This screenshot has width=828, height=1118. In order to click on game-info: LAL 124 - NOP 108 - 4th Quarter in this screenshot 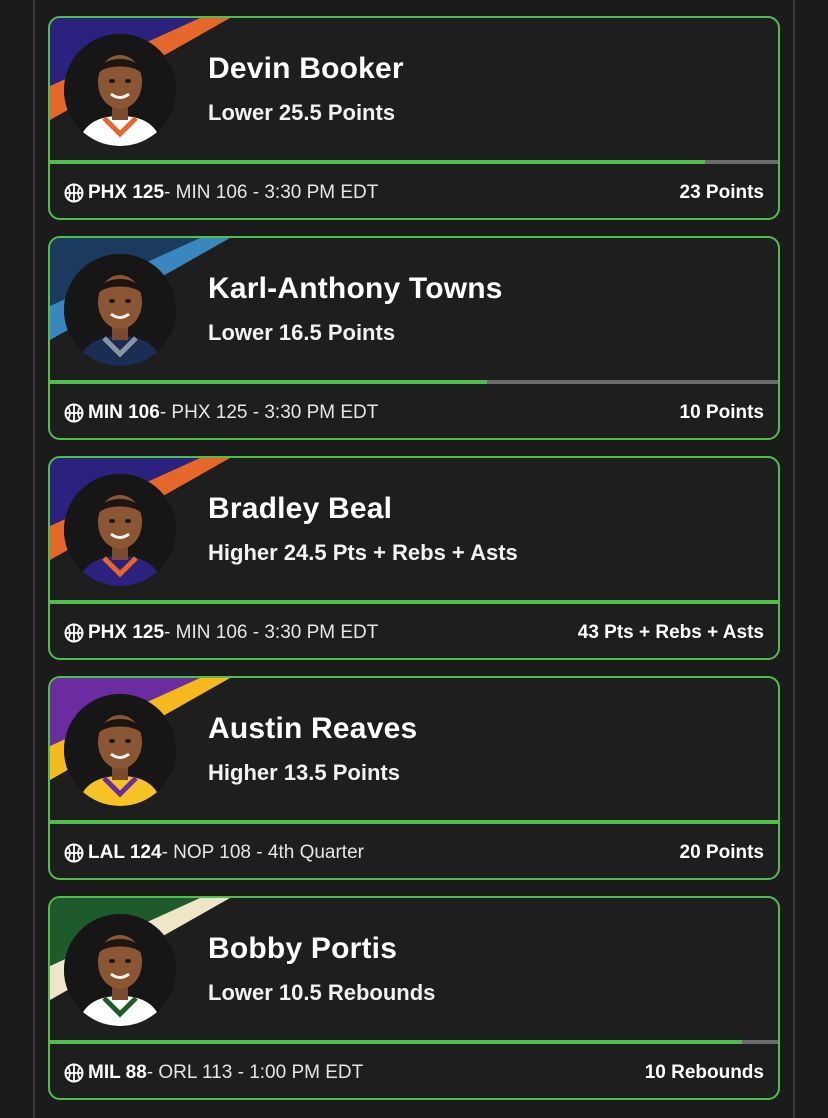, I will do `click(214, 853)`.